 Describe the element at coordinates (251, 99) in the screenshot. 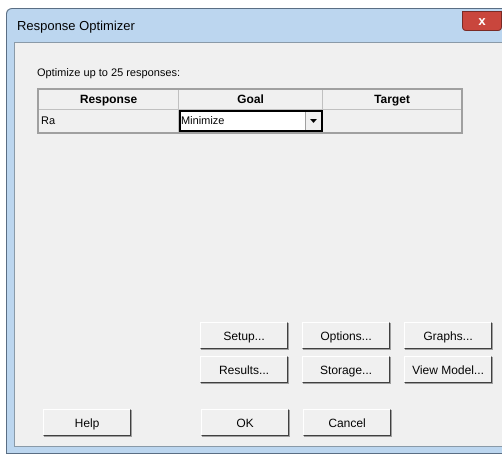

I see `column-header: Goal` at that location.